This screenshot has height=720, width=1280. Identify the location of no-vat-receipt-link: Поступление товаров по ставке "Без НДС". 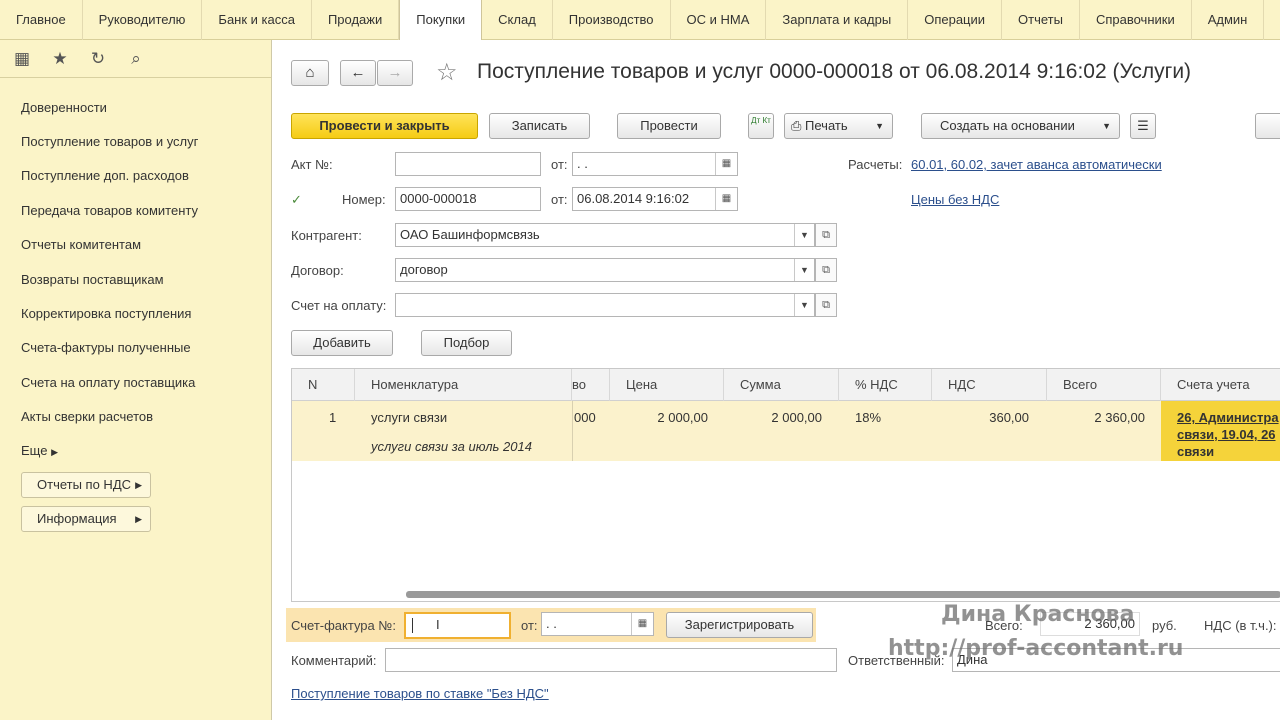
(420, 693).